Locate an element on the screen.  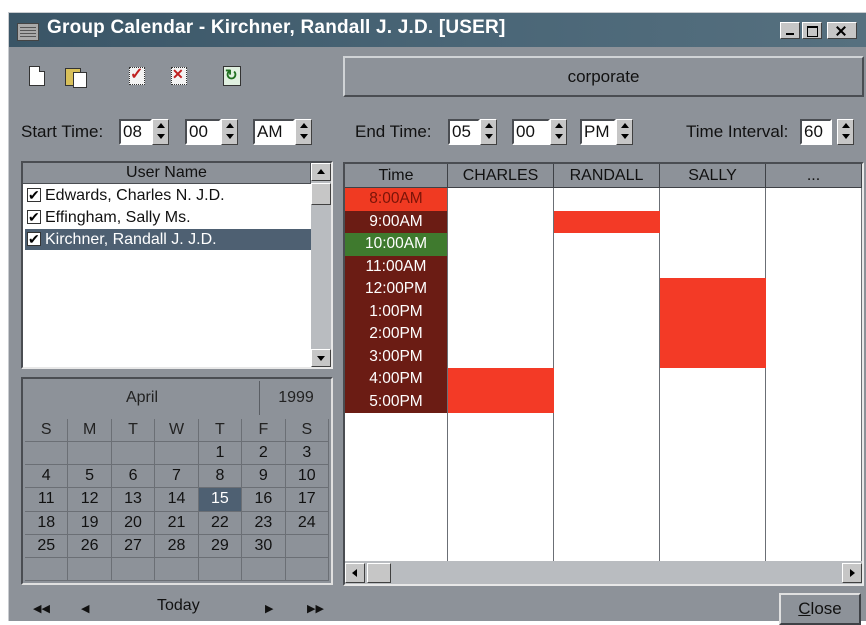
calendar-month: April is located at coordinates (142, 398).